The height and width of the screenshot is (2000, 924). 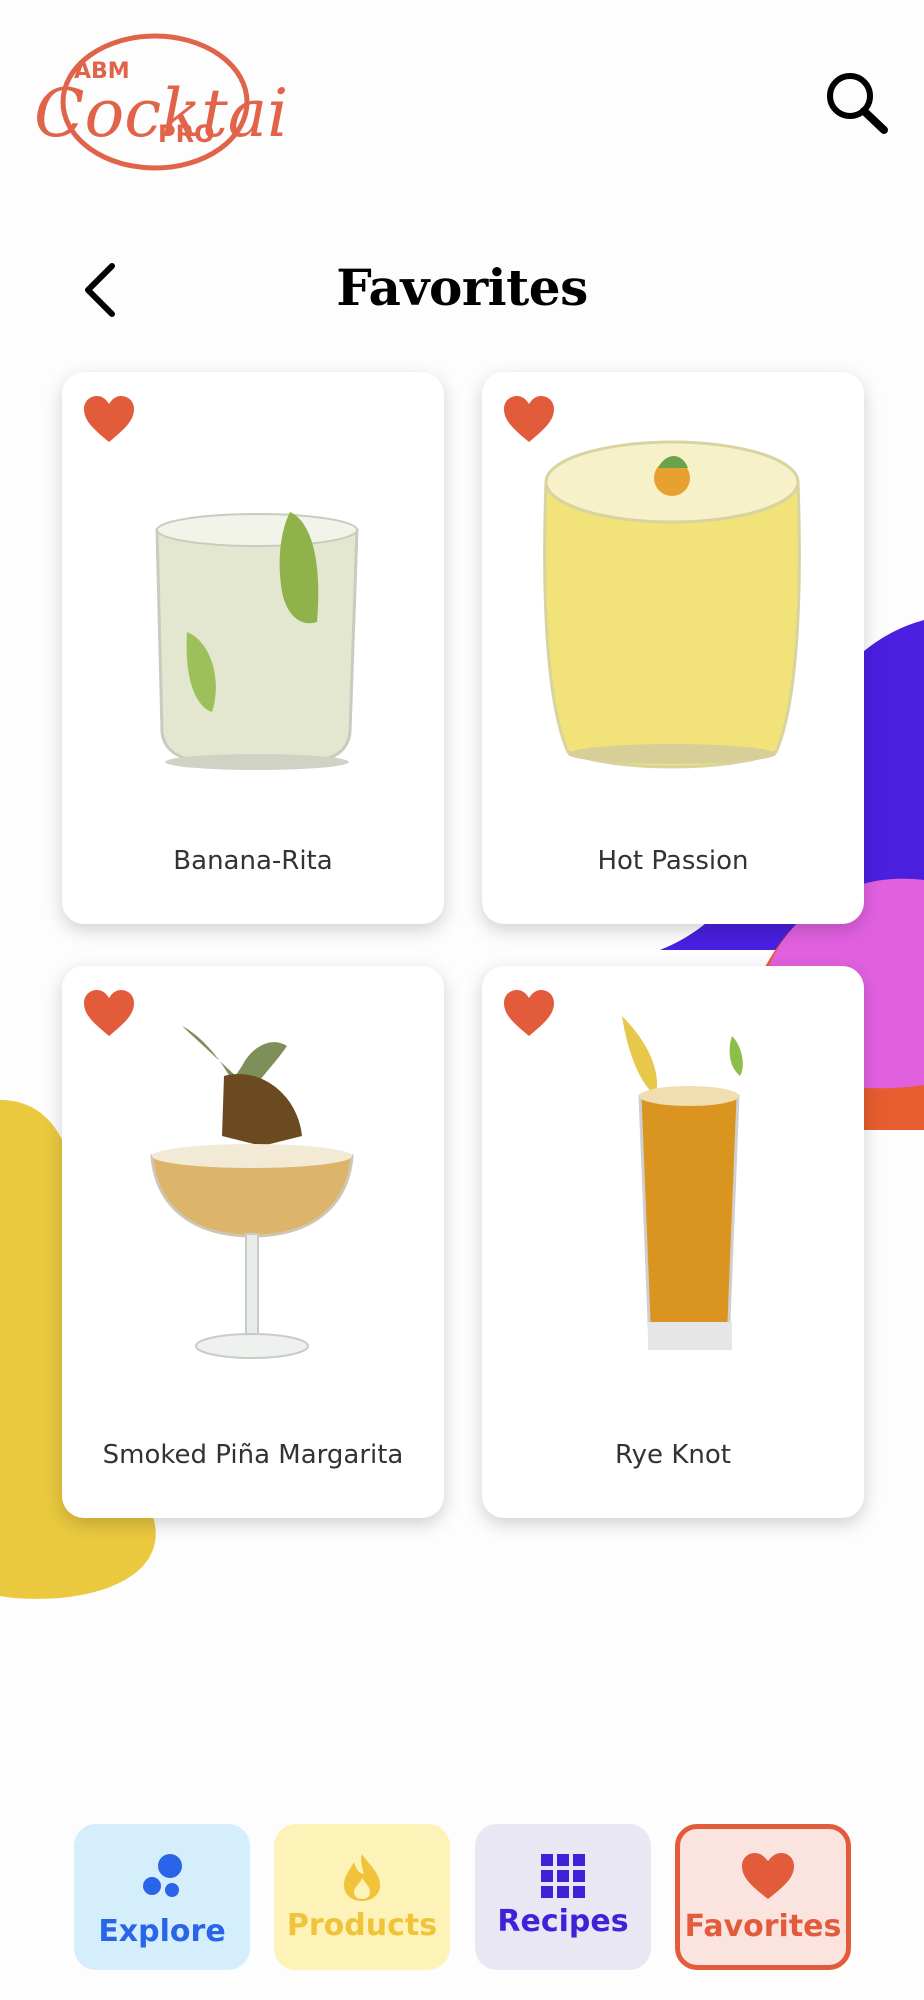 What do you see at coordinates (563, 1876) in the screenshot?
I see `grid-icon` at bounding box center [563, 1876].